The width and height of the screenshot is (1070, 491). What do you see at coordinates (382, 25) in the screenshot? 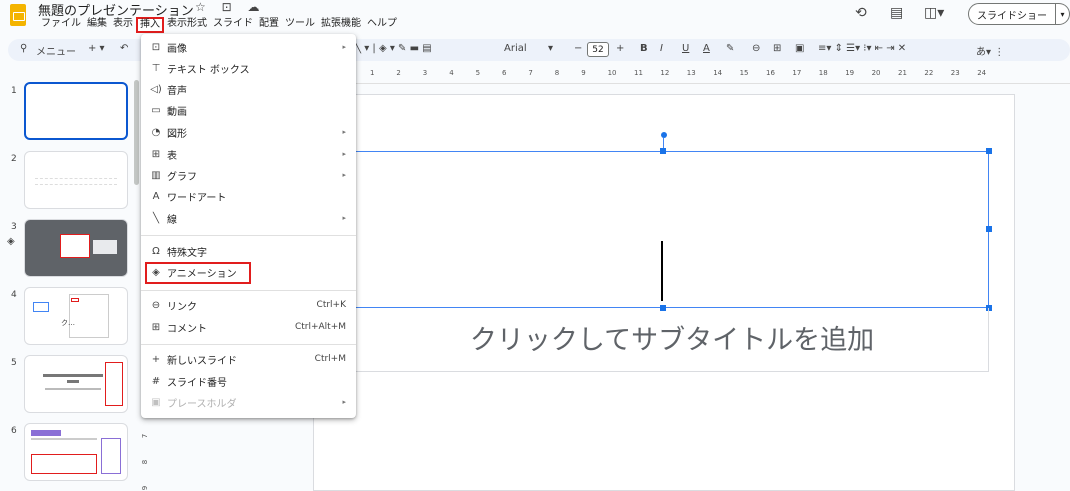
I see `menu-help: ヘルプ` at bounding box center [382, 25].